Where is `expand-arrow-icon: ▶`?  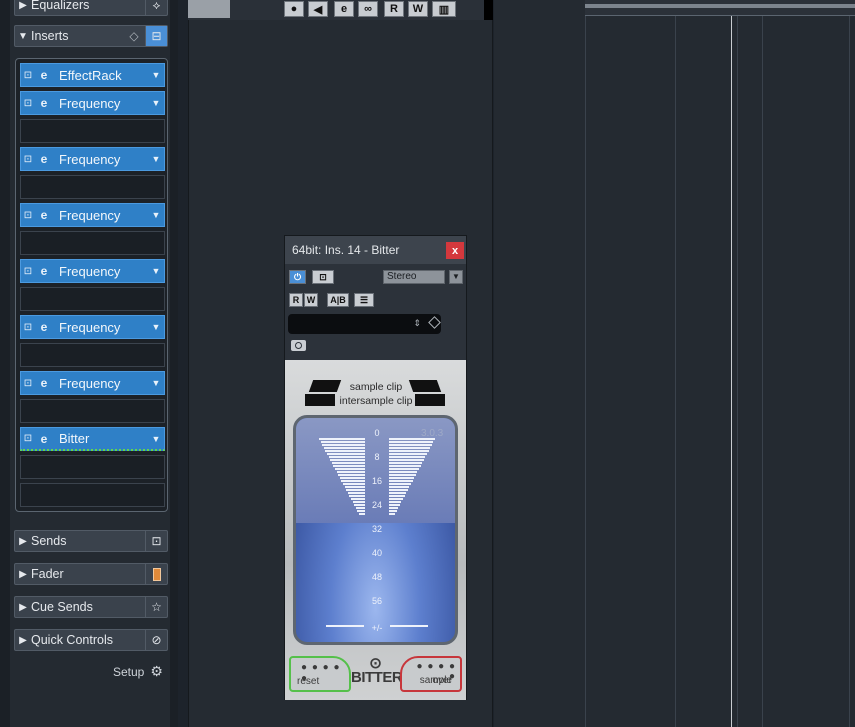 expand-arrow-icon: ▶ is located at coordinates (23, 5).